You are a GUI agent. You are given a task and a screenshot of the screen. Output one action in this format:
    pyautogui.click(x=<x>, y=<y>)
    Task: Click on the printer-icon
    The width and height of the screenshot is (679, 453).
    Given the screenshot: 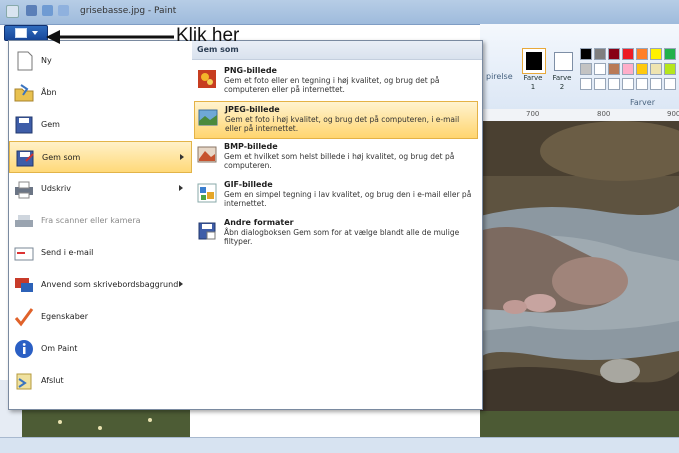 What is the action you would take?
    pyautogui.click(x=24, y=190)
    